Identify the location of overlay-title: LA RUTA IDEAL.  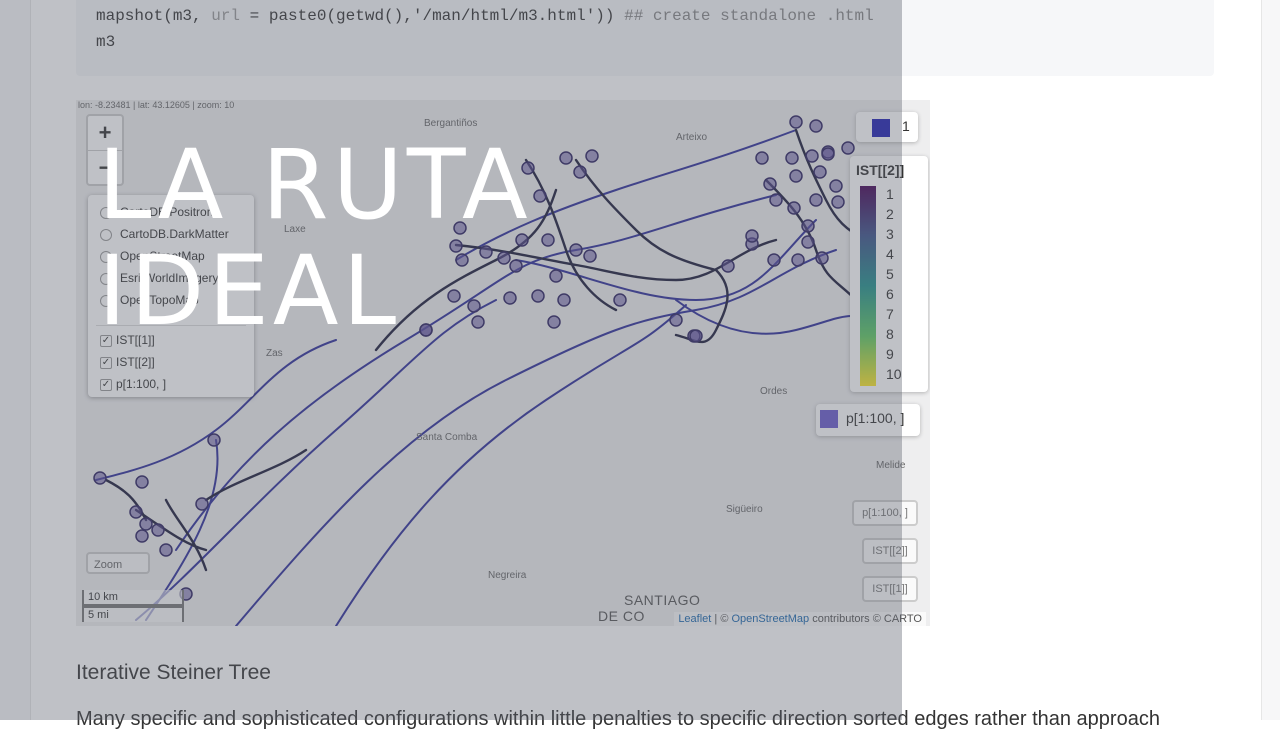
(315, 238).